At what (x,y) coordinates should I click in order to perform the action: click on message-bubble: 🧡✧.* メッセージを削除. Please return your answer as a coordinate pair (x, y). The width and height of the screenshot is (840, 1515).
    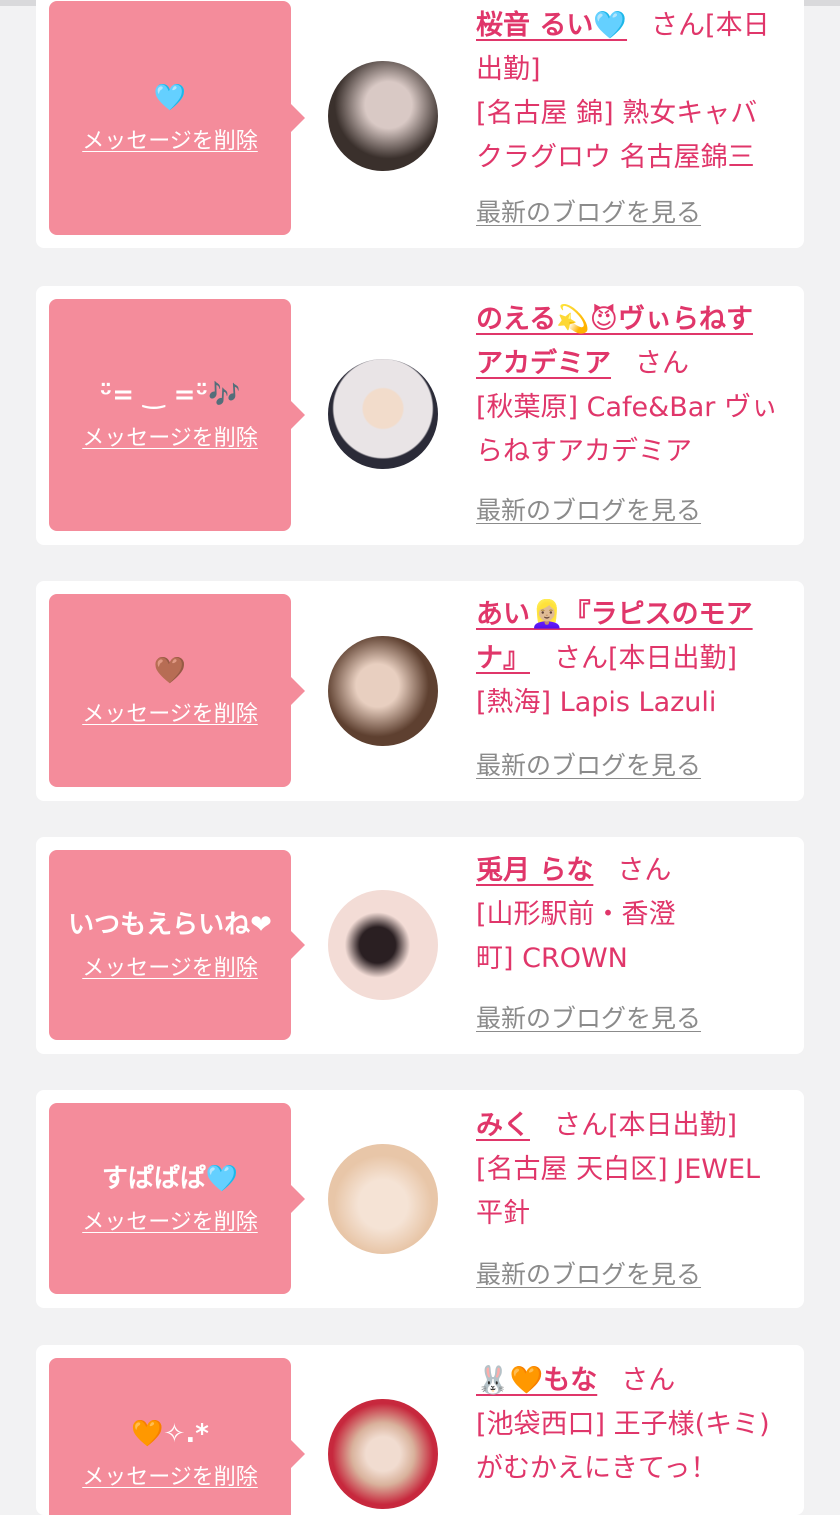
    Looking at the image, I should click on (177, 1436).